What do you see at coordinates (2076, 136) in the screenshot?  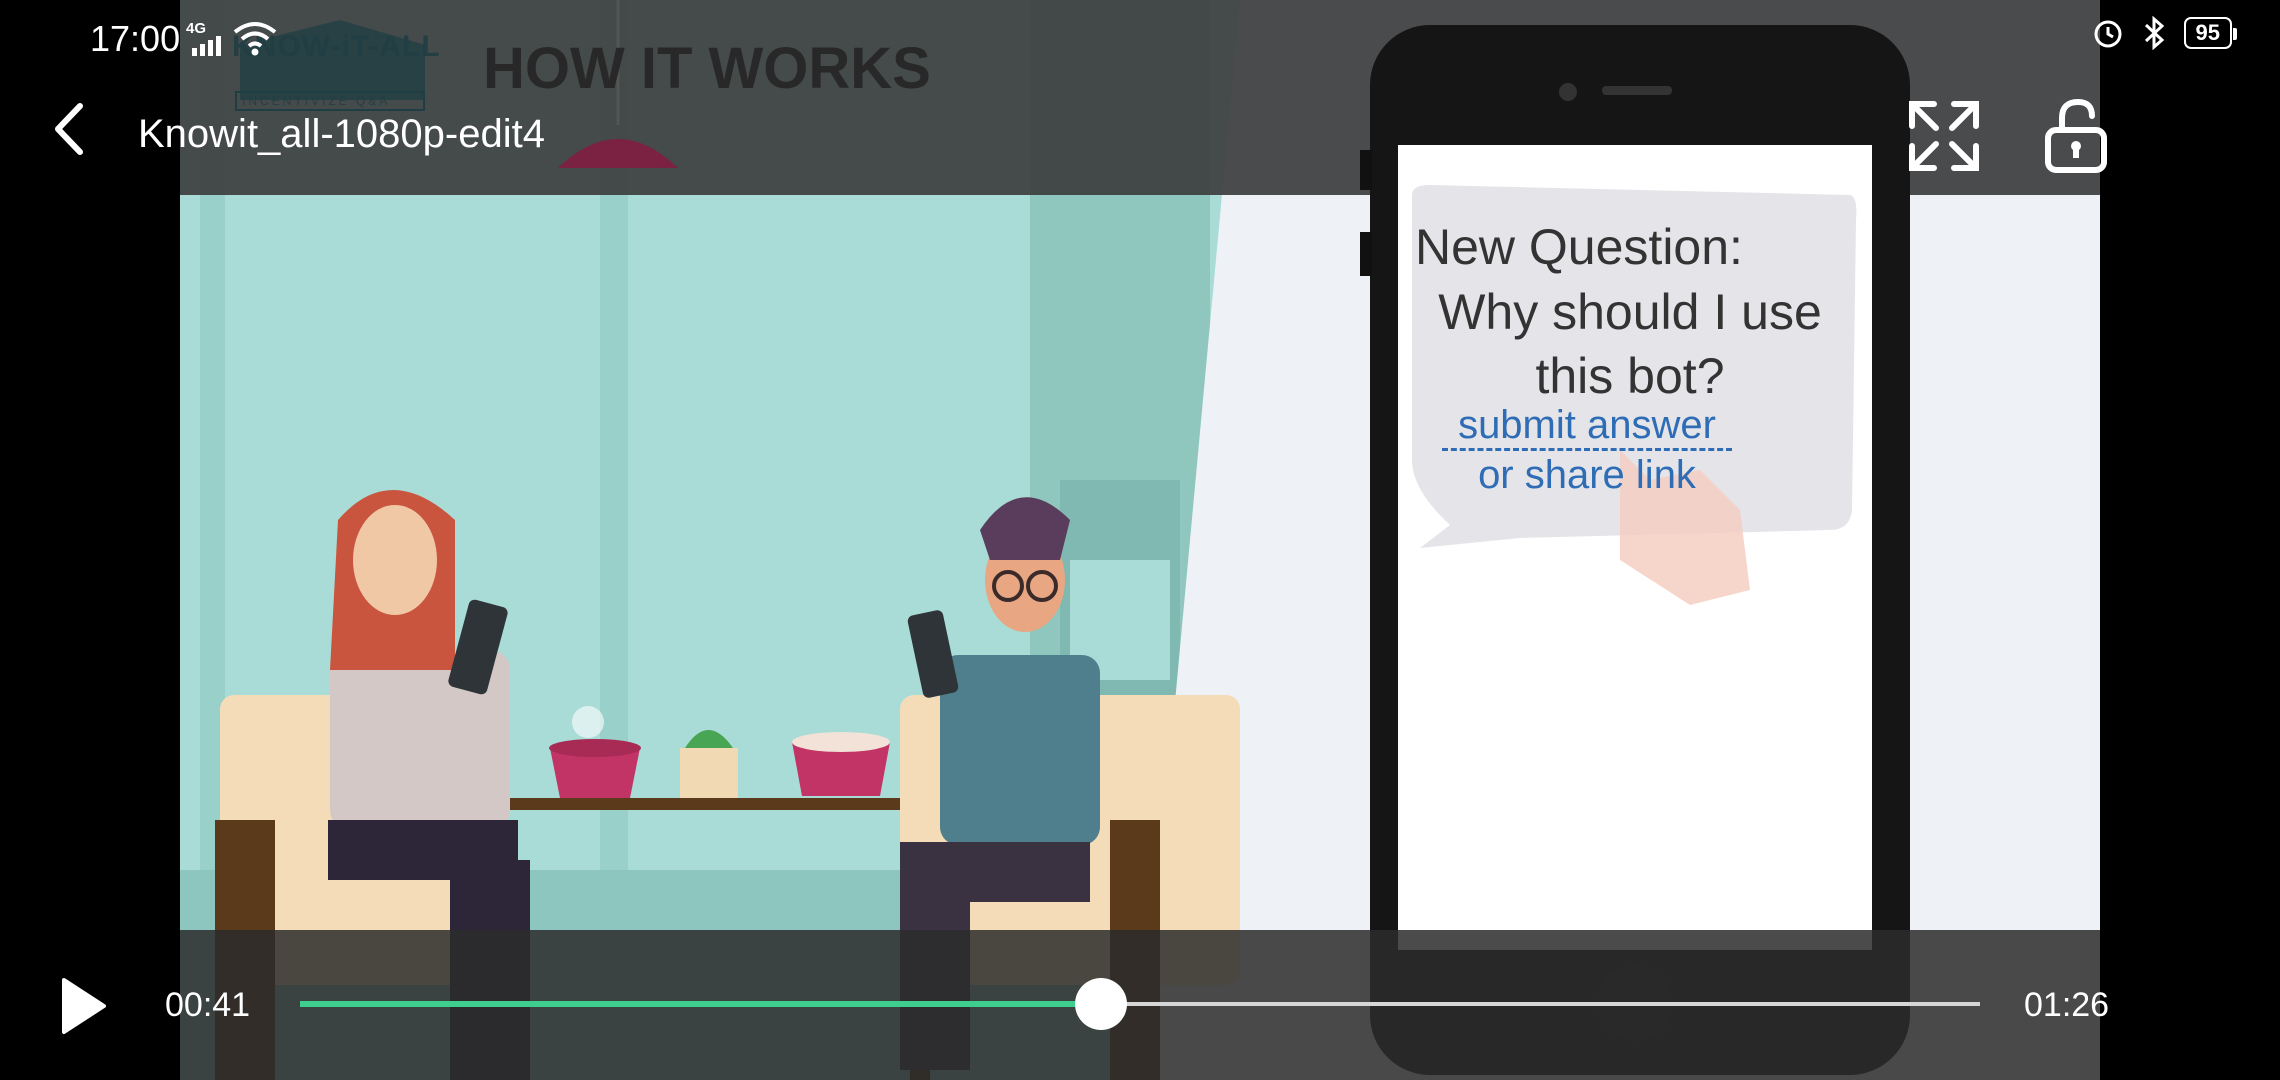 I see `unlock-icon` at bounding box center [2076, 136].